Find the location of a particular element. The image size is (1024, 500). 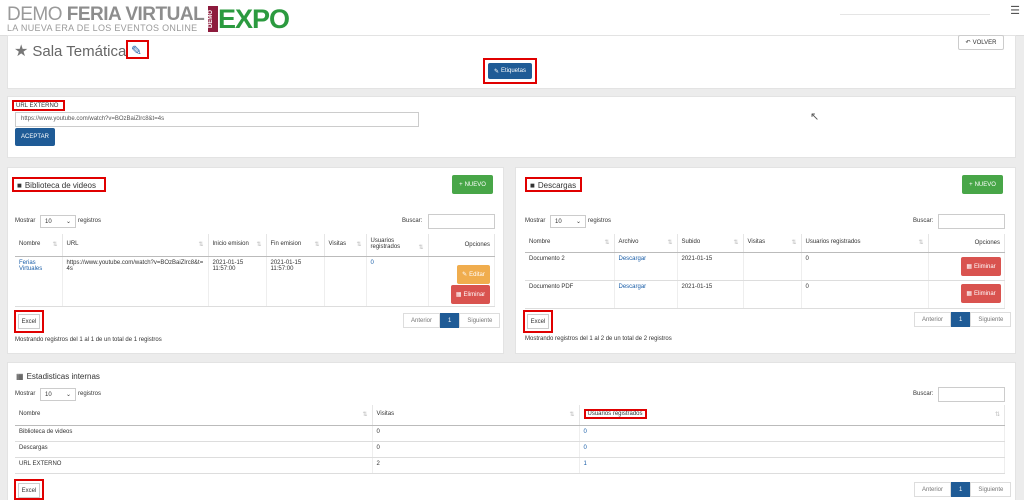

delete-video-button: ▦ Eliminar is located at coordinates (470, 294).